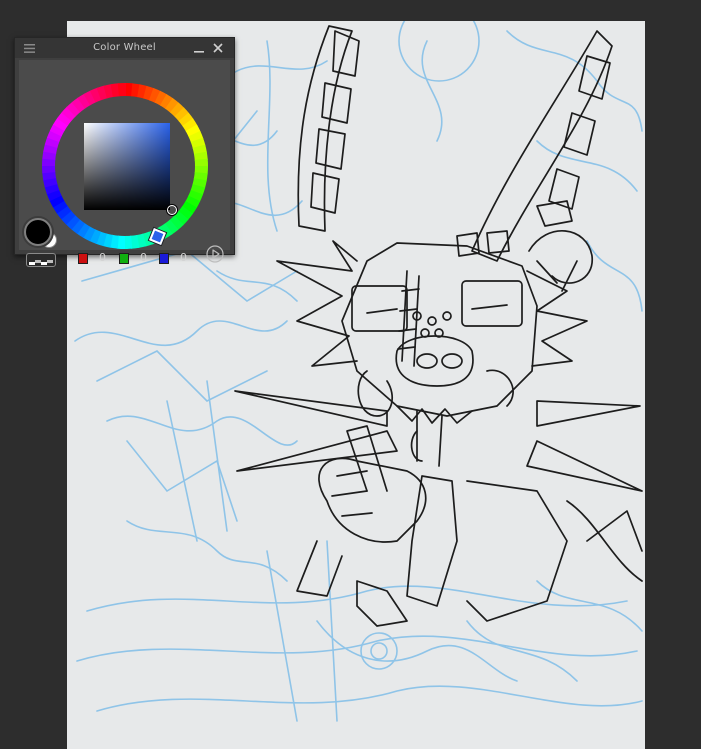 This screenshot has width=701, height=749. I want to click on panel-titlebar: Color Wheel, so click(124, 48).